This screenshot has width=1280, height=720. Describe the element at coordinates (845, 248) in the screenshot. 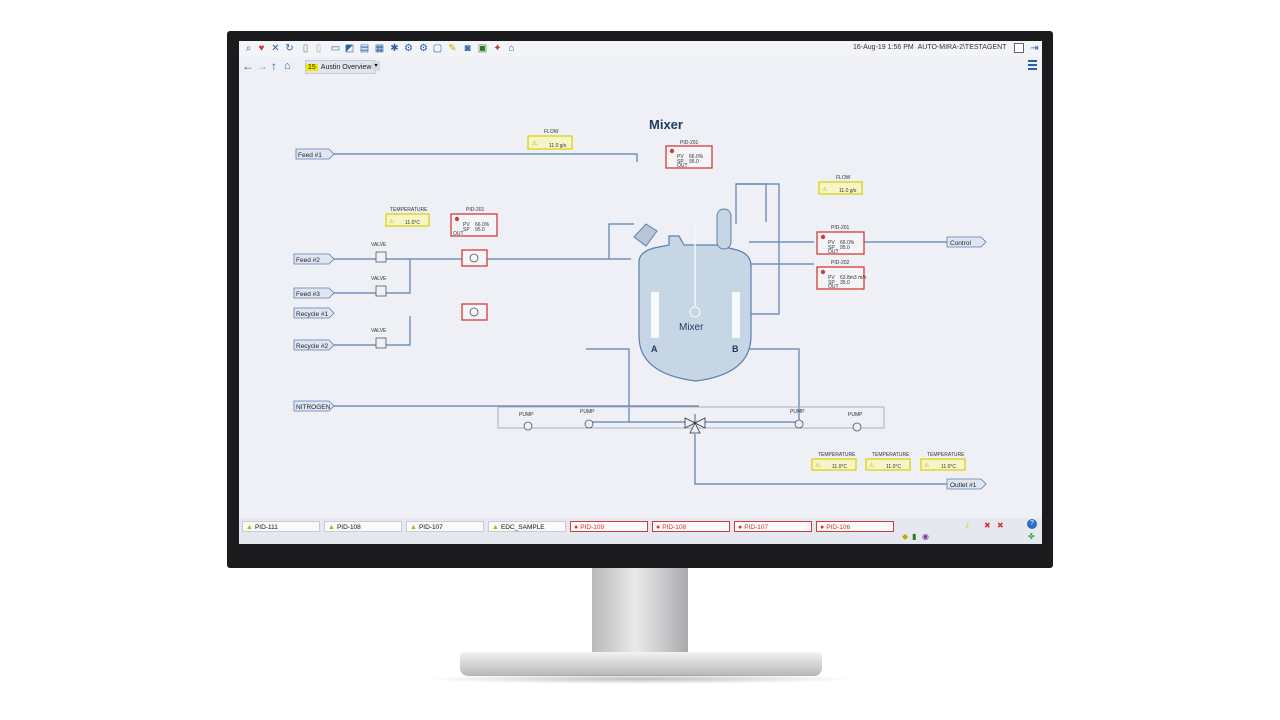

I see `pid201-right-sp: 95.0` at that location.